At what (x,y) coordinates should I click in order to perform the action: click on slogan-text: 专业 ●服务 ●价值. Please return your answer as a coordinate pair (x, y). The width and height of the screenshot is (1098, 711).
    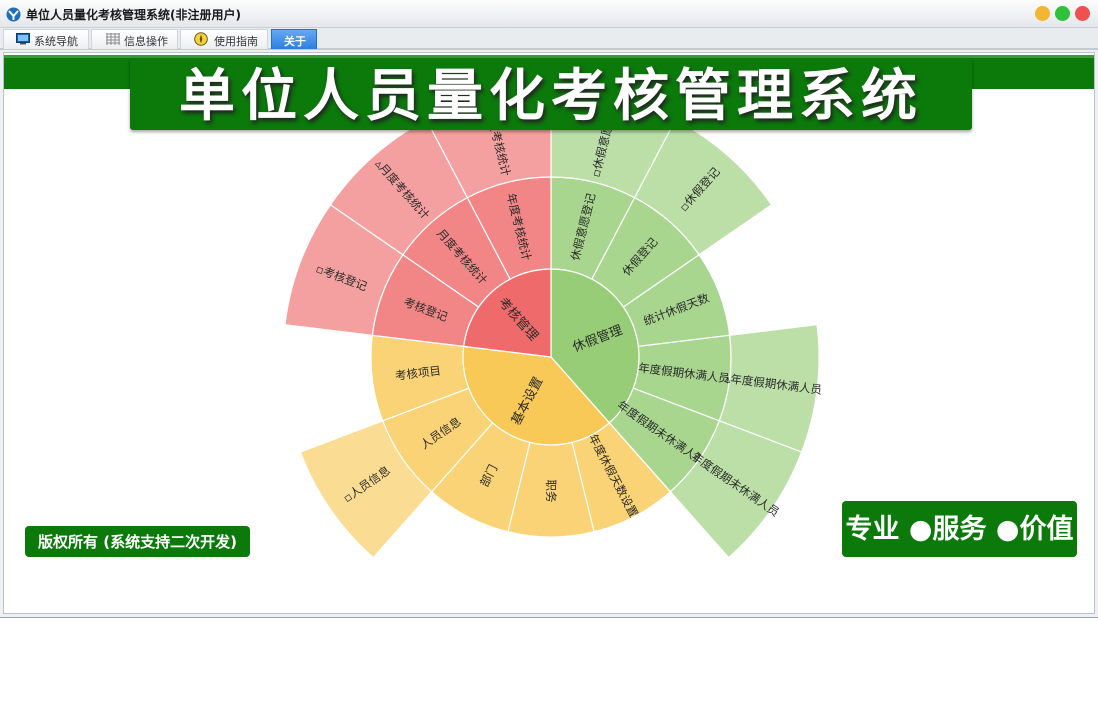
    Looking at the image, I should click on (959, 529).